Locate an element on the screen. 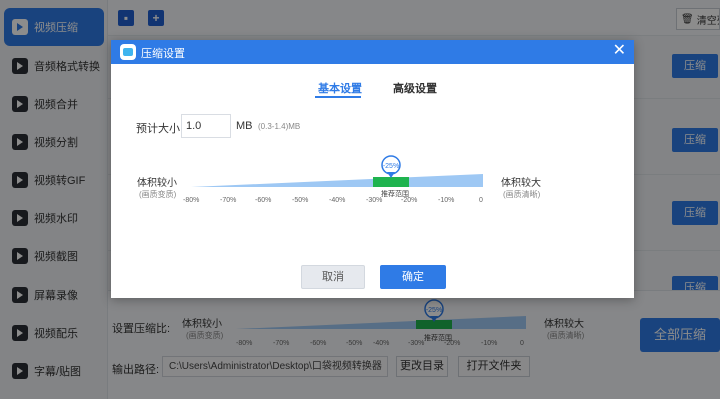 This screenshot has height=399, width=720. size-input: 1.0 is located at coordinates (206, 126).